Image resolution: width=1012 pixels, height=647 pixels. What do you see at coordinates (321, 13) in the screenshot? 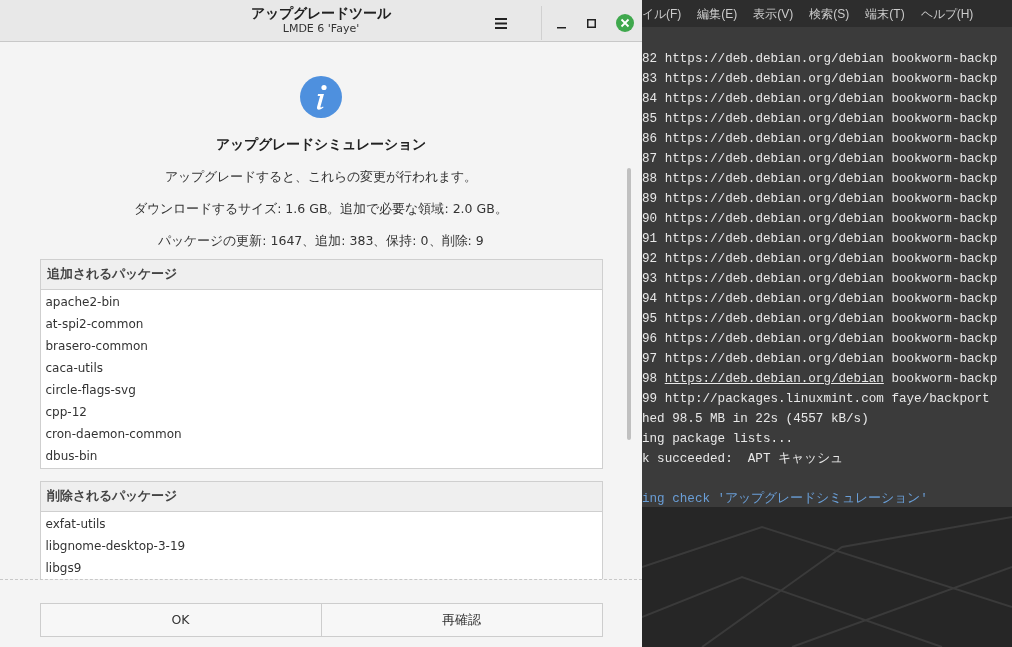
I see `window-title: アップグレードツール` at bounding box center [321, 13].